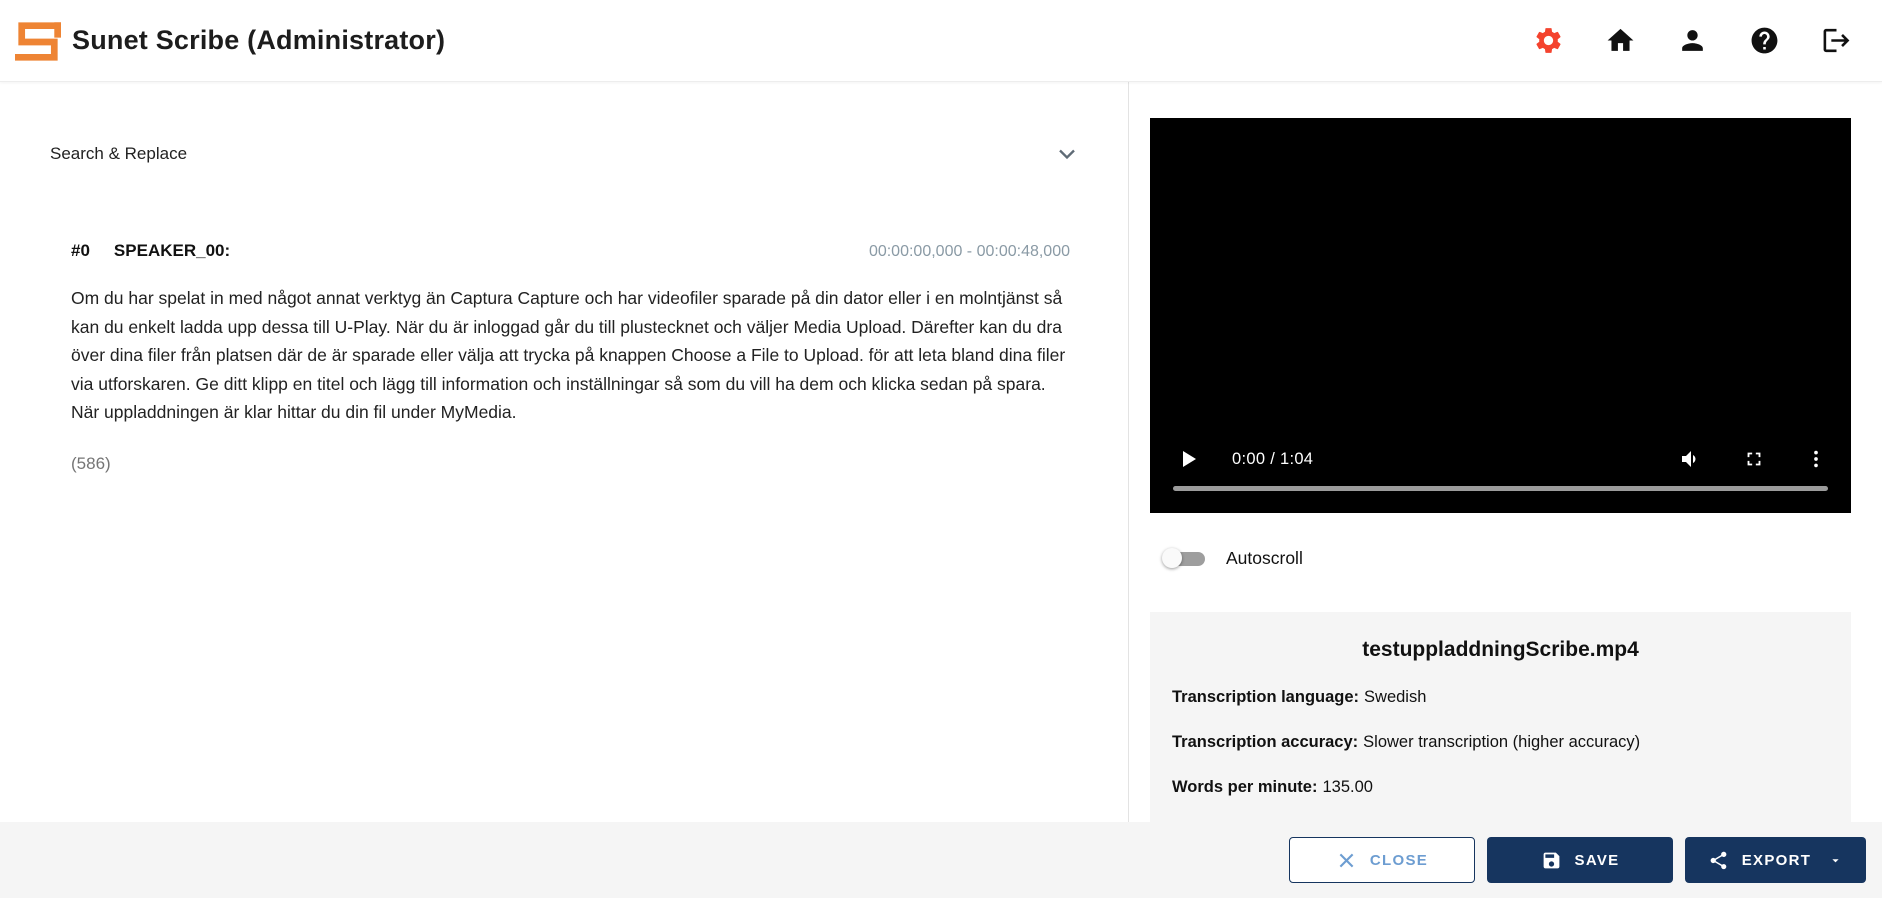  I want to click on logout-icon, so click(1836, 40).